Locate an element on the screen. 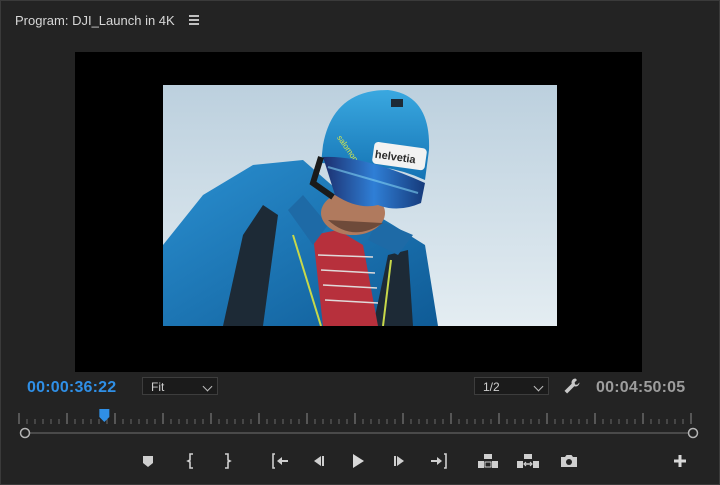 Image resolution: width=720 pixels, height=485 pixels. wrench-icon is located at coordinates (572, 386).